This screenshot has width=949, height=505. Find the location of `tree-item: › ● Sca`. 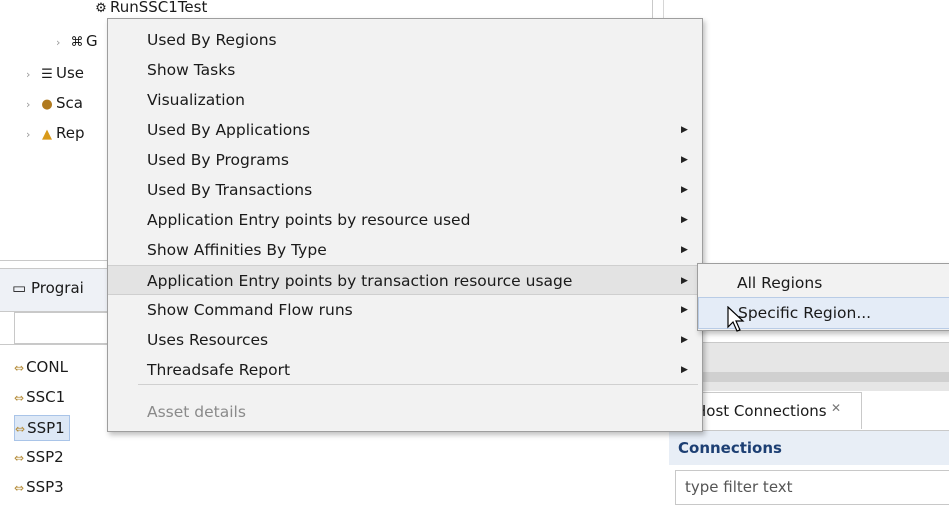

tree-item: › ● Sca is located at coordinates (54, 103).